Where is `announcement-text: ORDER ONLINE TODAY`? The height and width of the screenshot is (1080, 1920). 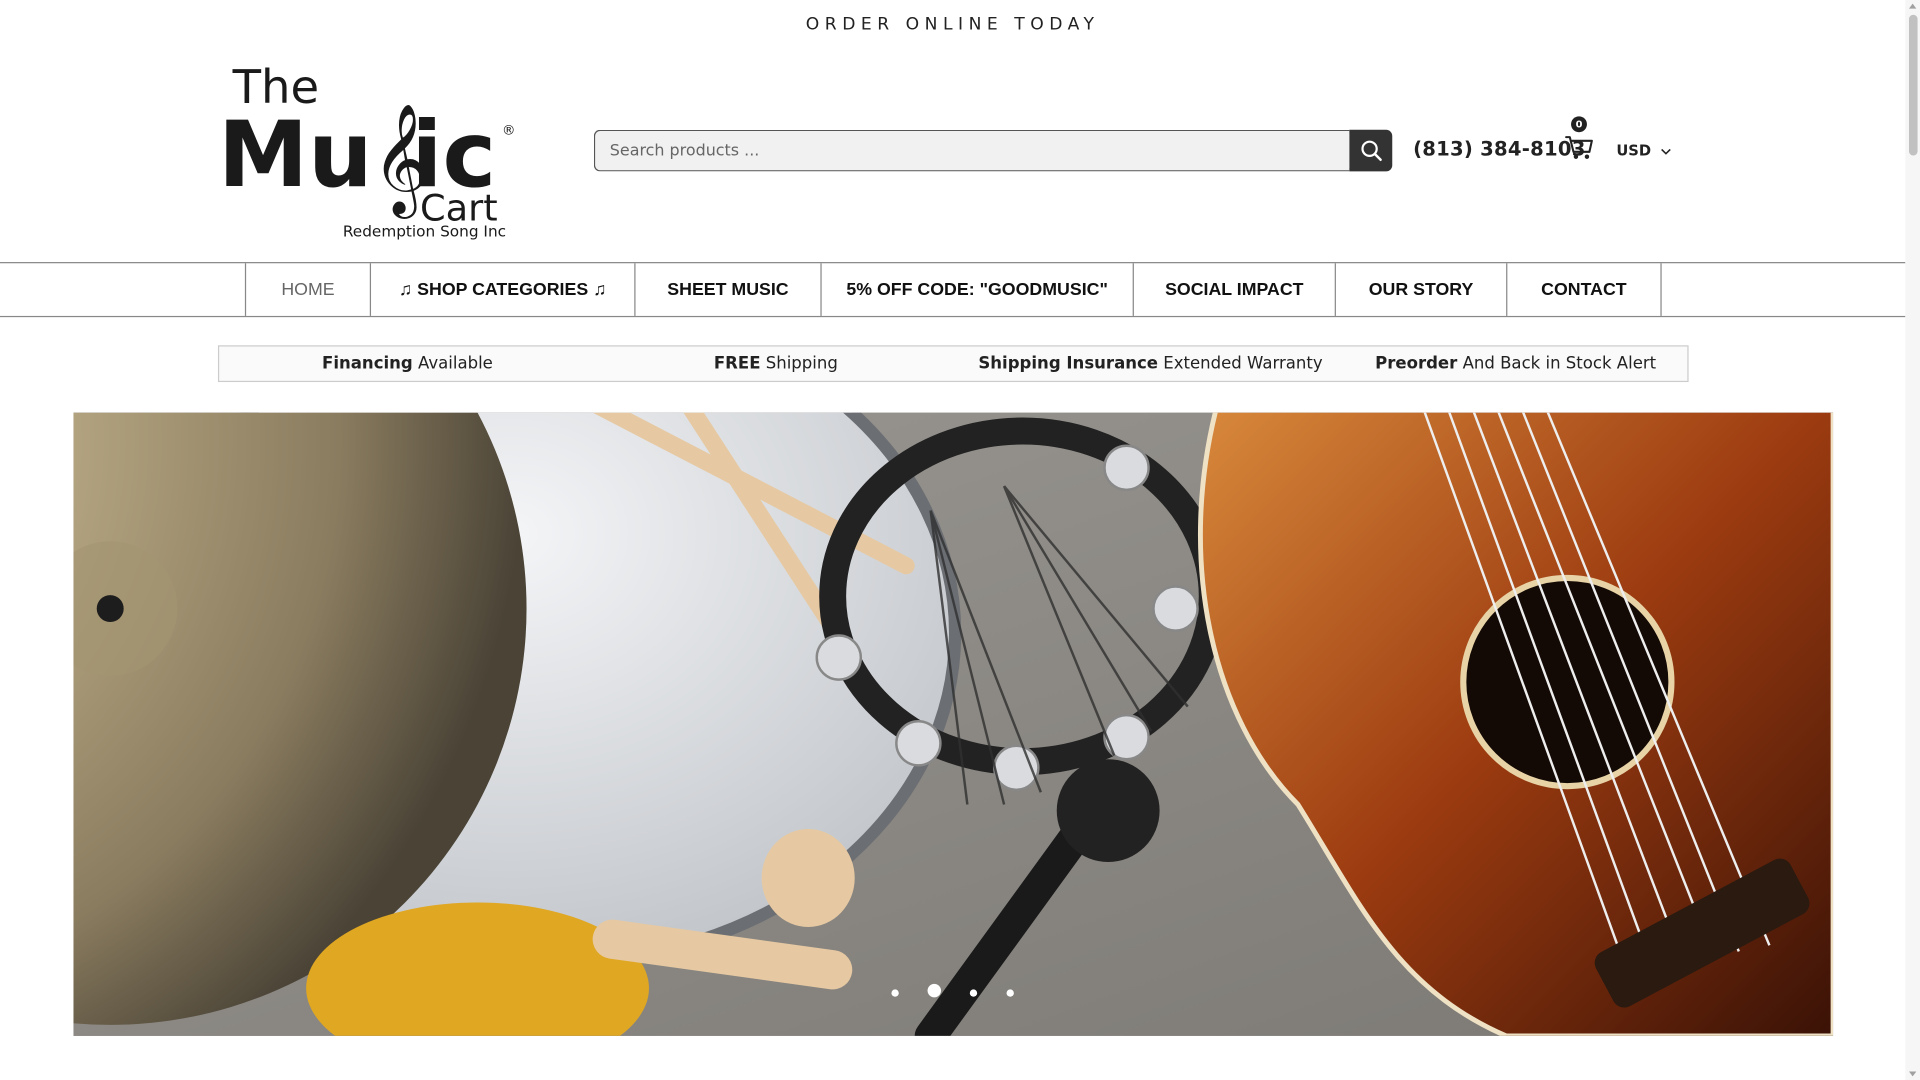 announcement-text: ORDER ONLINE TODAY is located at coordinates (952, 24).